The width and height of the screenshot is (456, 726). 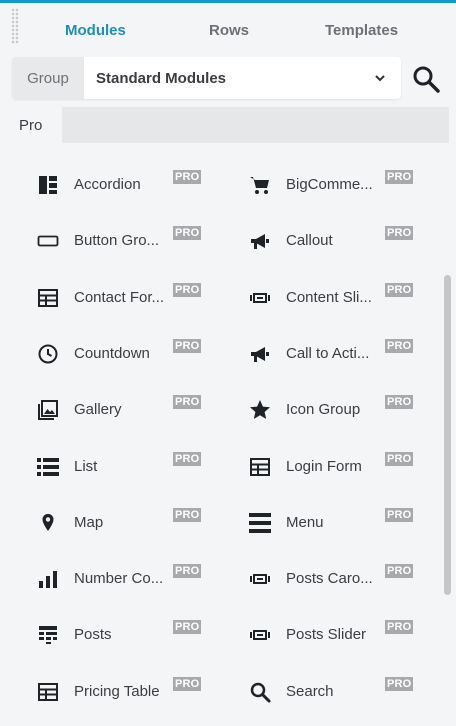 I want to click on module-item: Countdown PRO, so click(x=131, y=354).